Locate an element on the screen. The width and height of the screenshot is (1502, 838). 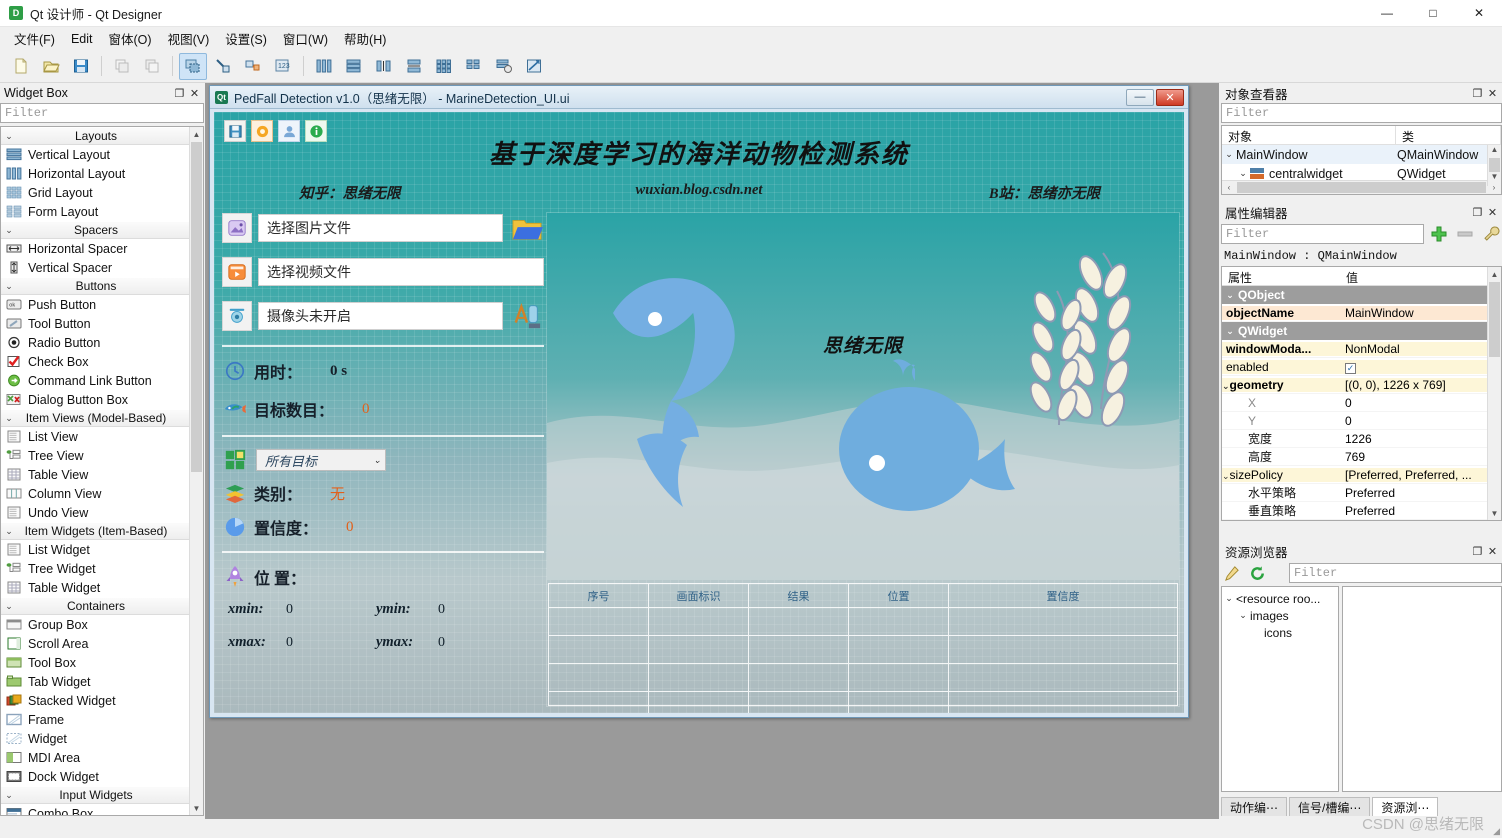
widget-item-grid-layout: Grid Layout is located at coordinates (95, 192).